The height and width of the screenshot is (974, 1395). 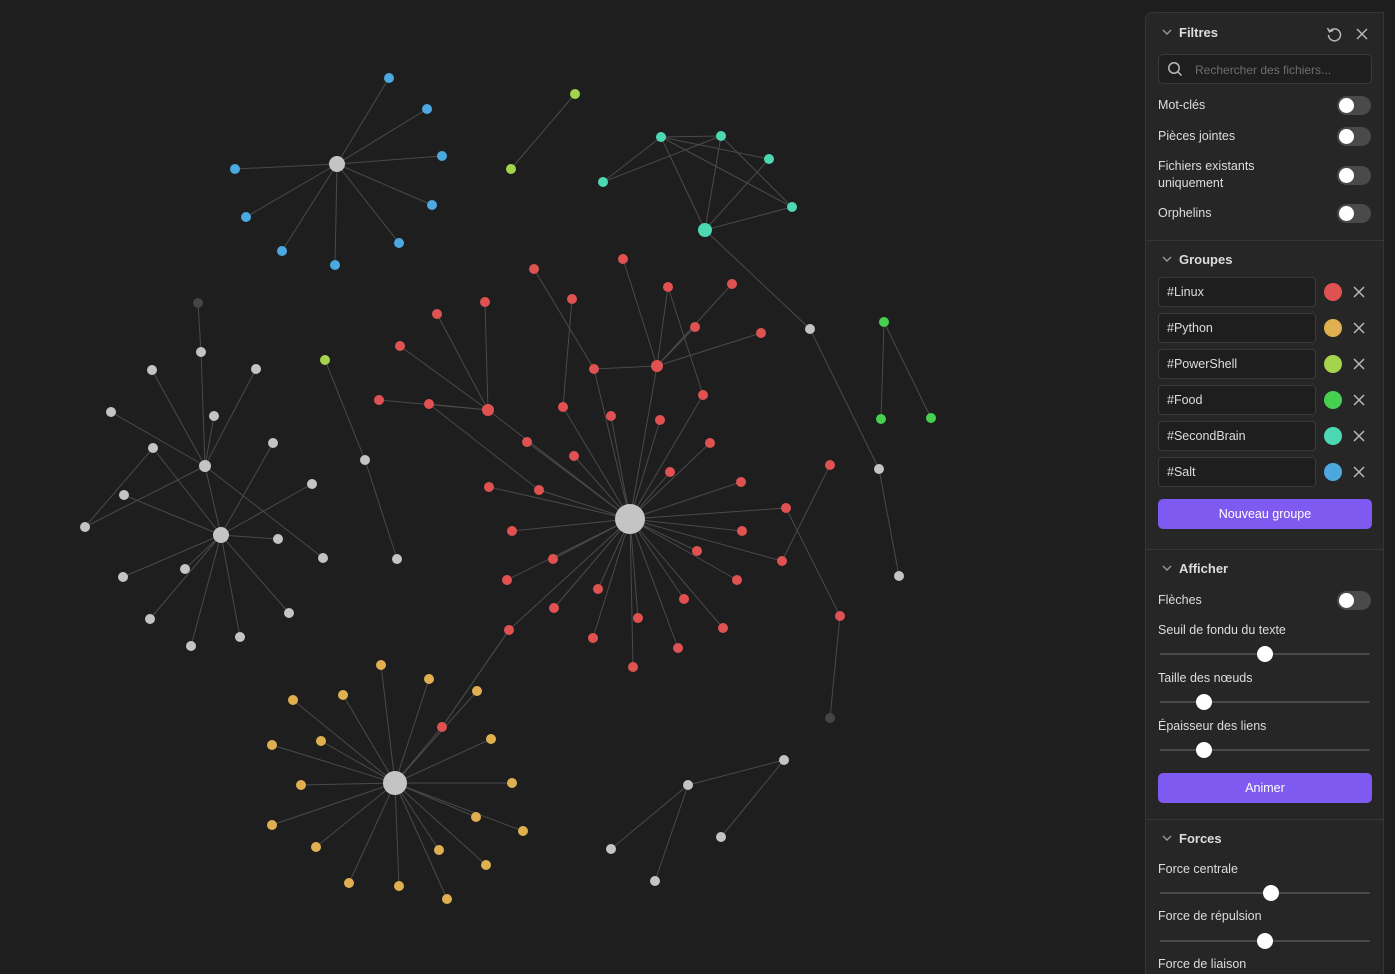 I want to click on animate-button: Animer, so click(x=1265, y=788).